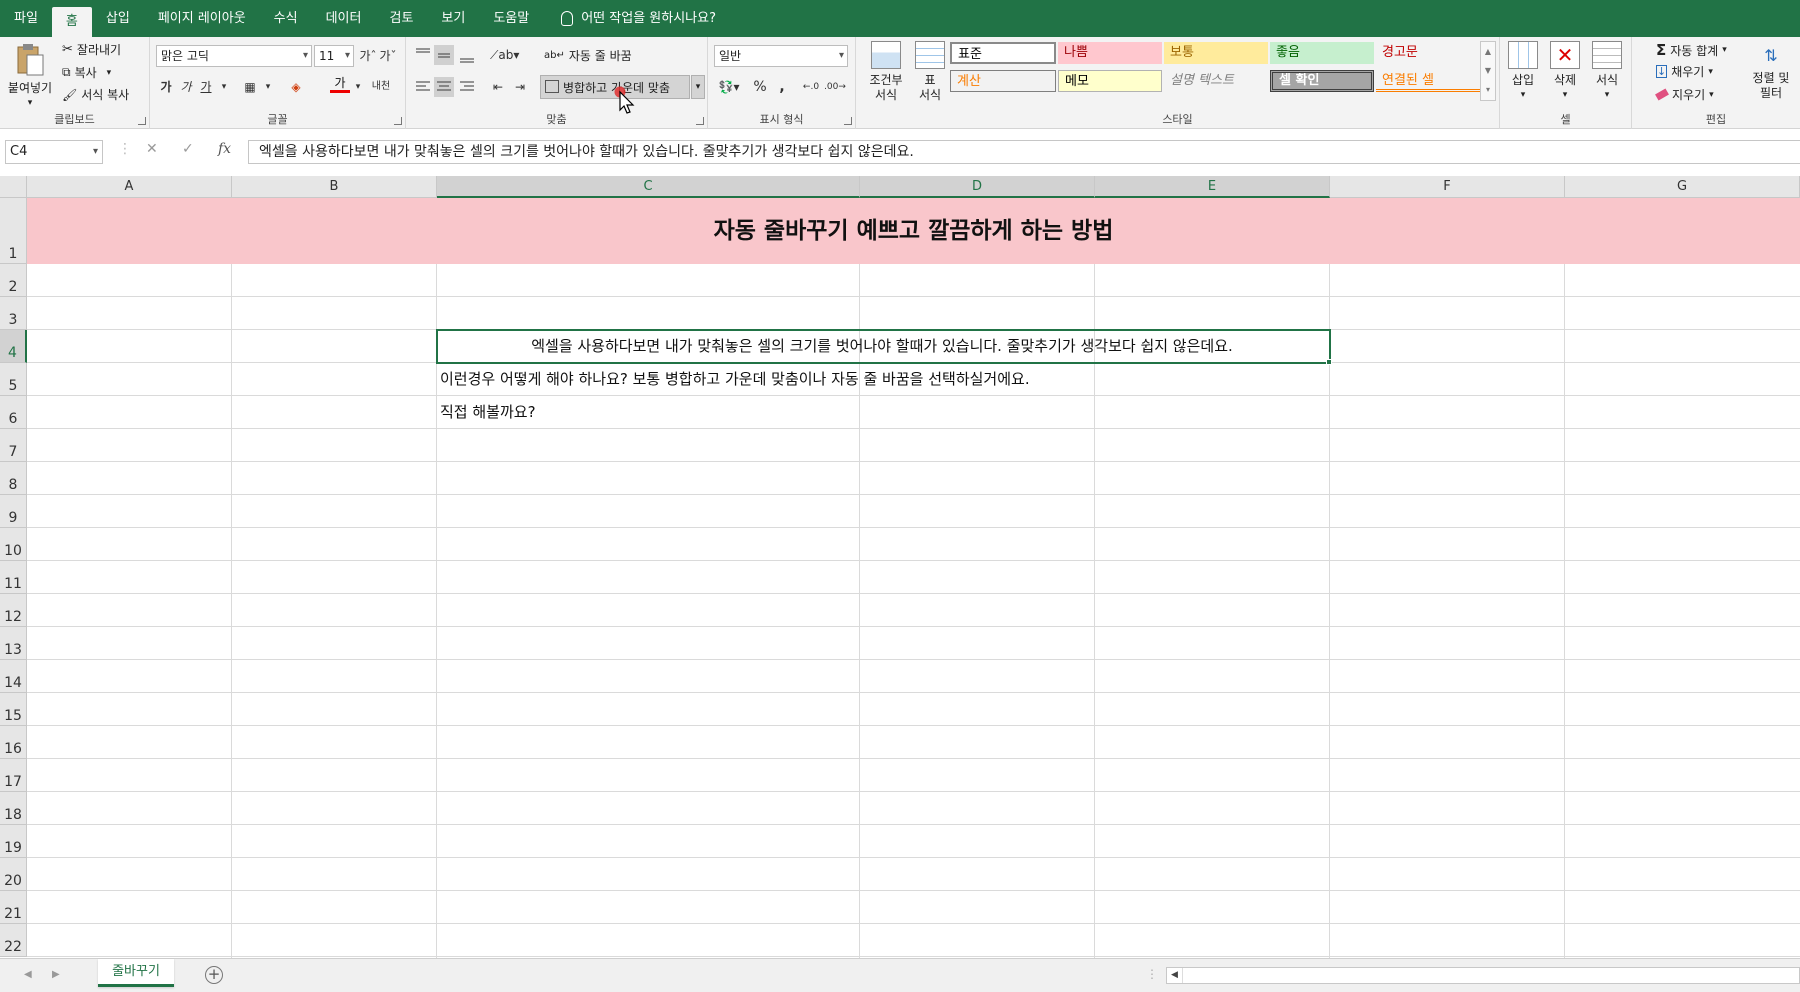 The image size is (1800, 992). What do you see at coordinates (26, 18) in the screenshot?
I see `tab-file: 파일` at bounding box center [26, 18].